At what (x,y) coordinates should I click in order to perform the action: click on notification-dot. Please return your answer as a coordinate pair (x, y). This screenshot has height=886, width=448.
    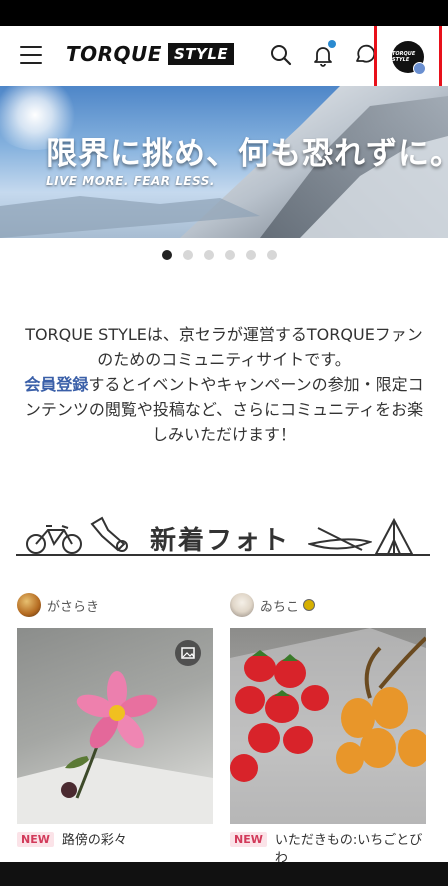
    Looking at the image, I should click on (332, 44).